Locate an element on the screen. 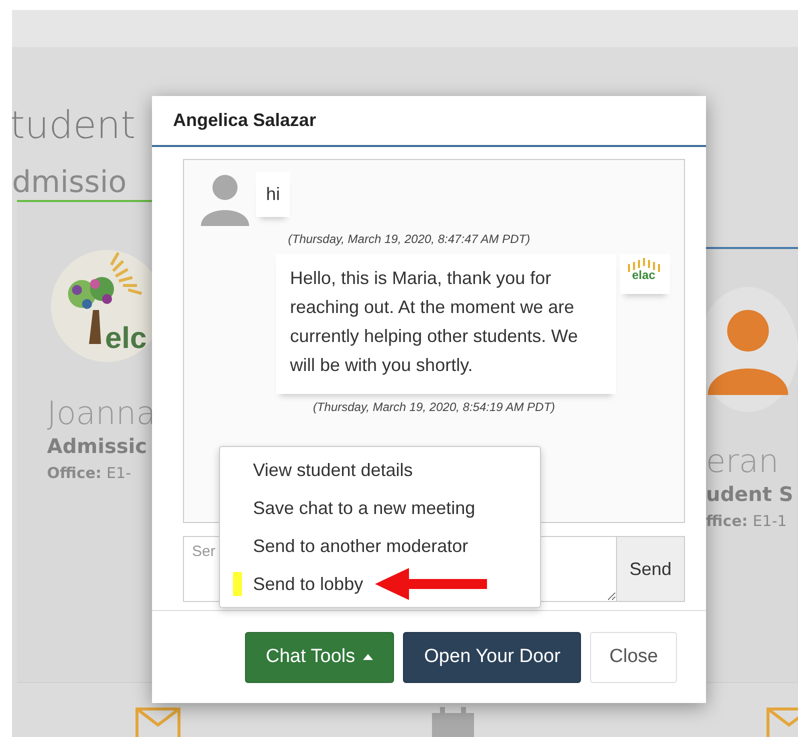  office-label: Office: is located at coordinates (74, 473).